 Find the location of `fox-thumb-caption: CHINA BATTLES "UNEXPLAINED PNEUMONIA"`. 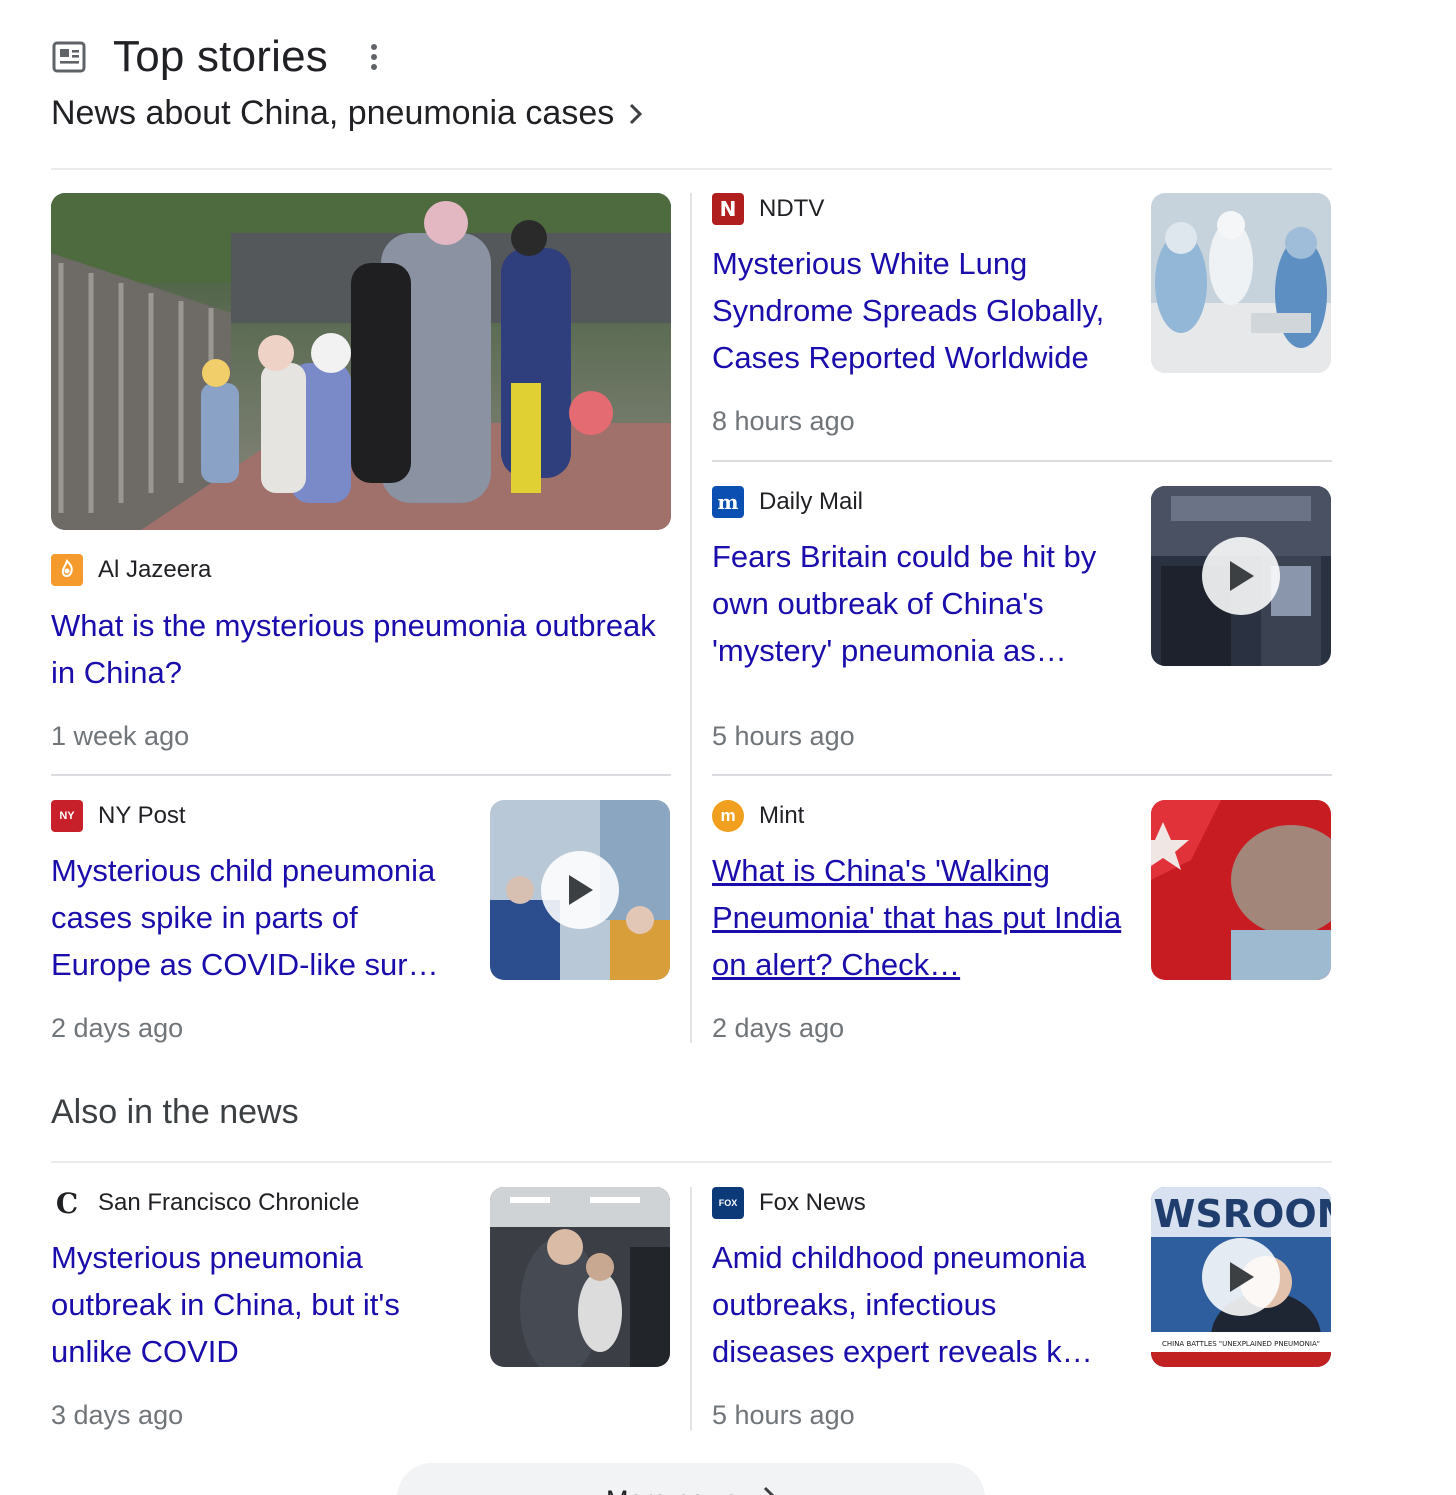

fox-thumb-caption: CHINA BATTLES "UNEXPLAINED PNEUMONIA" is located at coordinates (1241, 1344).